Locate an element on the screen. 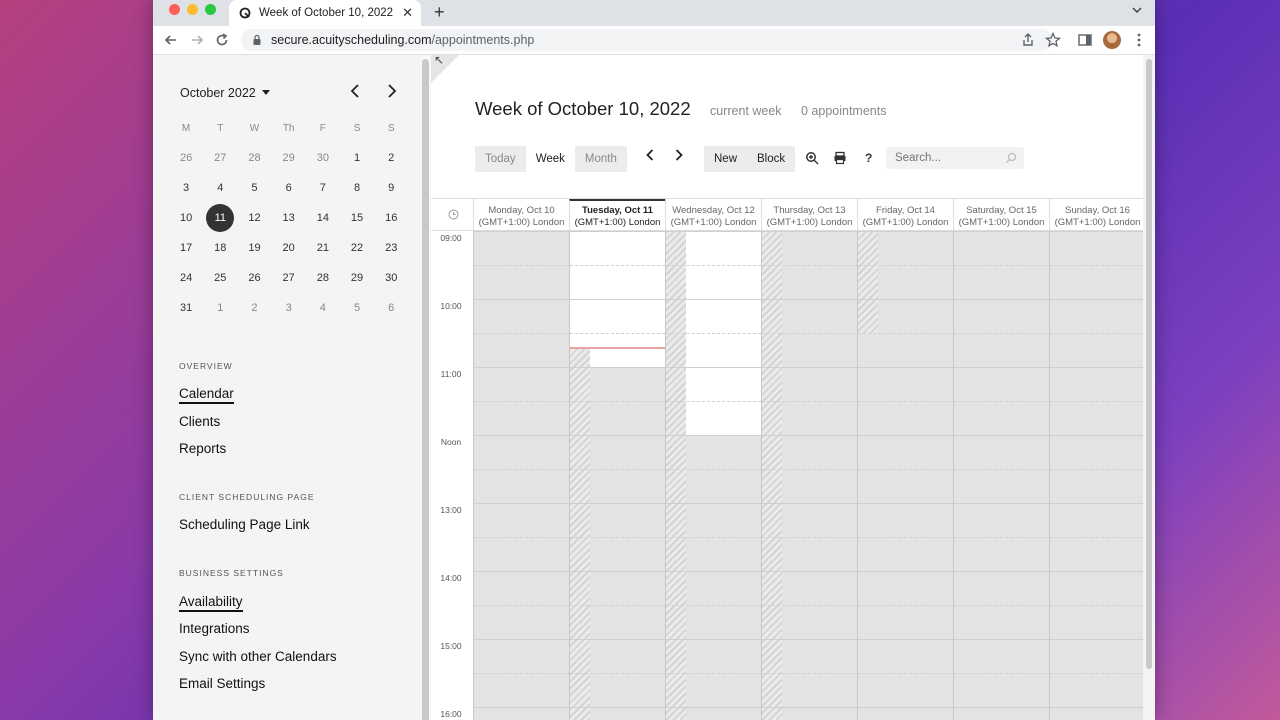 The height and width of the screenshot is (720, 1280). mini-calendar-day: 14 is located at coordinates (323, 218).